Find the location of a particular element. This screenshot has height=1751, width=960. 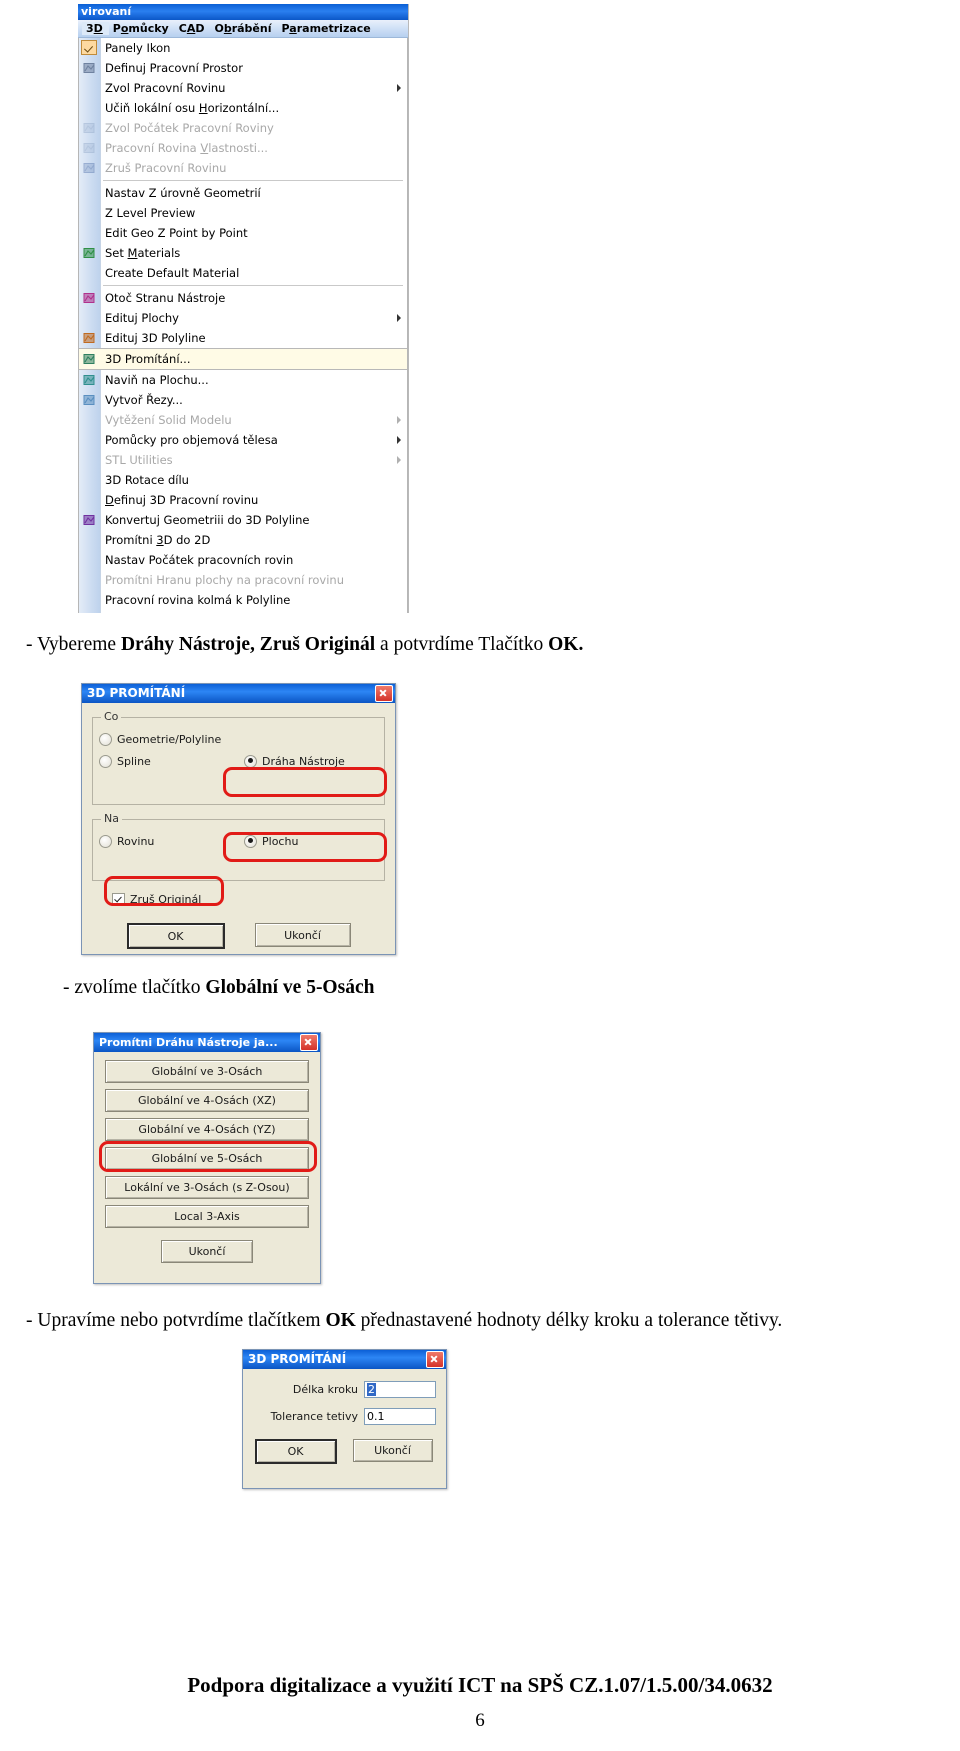

delka-kroku-input: 2 is located at coordinates (400, 1389).